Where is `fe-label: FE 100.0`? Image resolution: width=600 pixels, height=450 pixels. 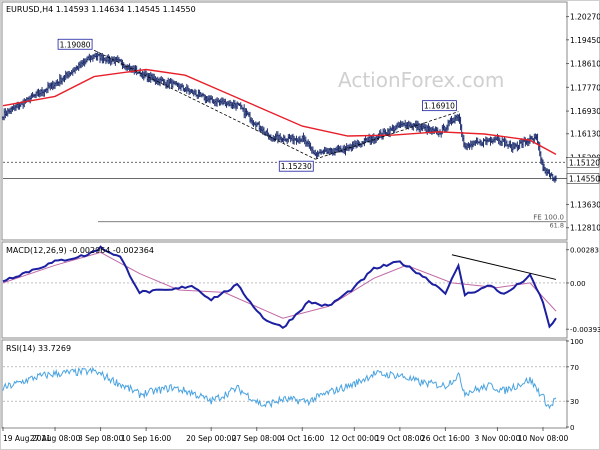 fe-label: FE 100.0 is located at coordinates (548, 218).